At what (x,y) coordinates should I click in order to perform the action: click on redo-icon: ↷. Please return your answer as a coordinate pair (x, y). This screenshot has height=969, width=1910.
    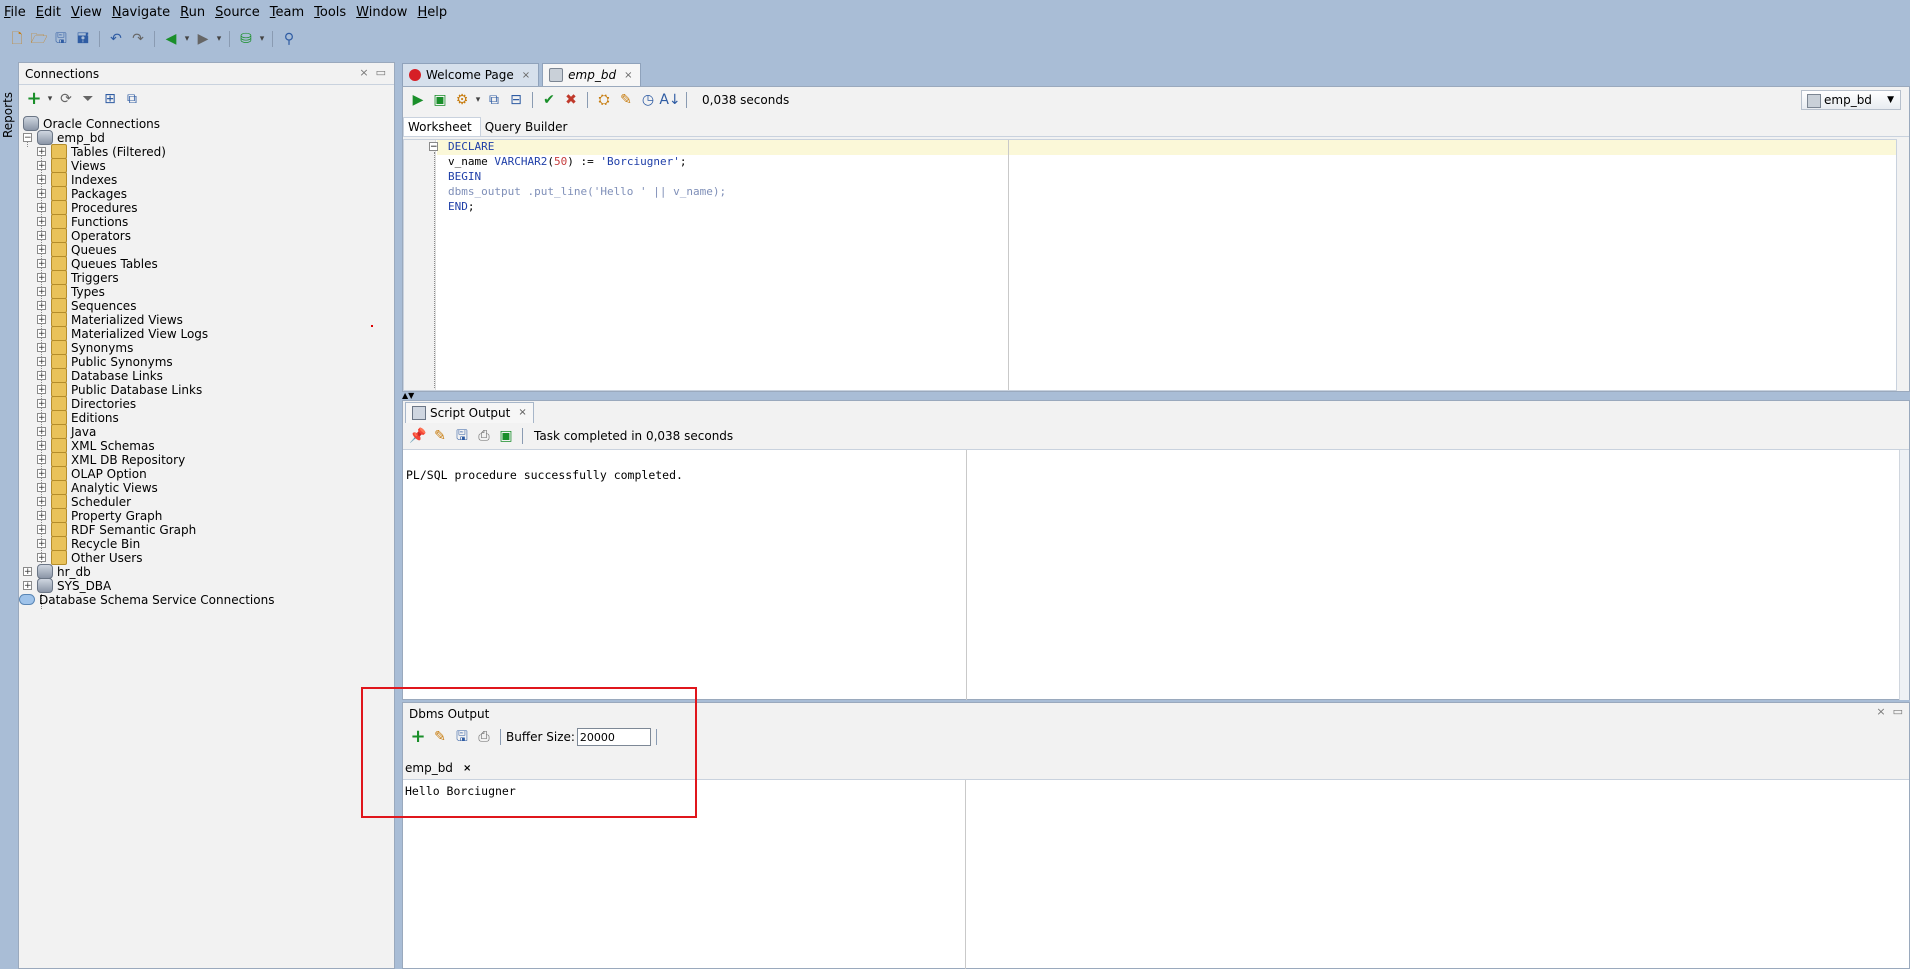
    Looking at the image, I should click on (138, 39).